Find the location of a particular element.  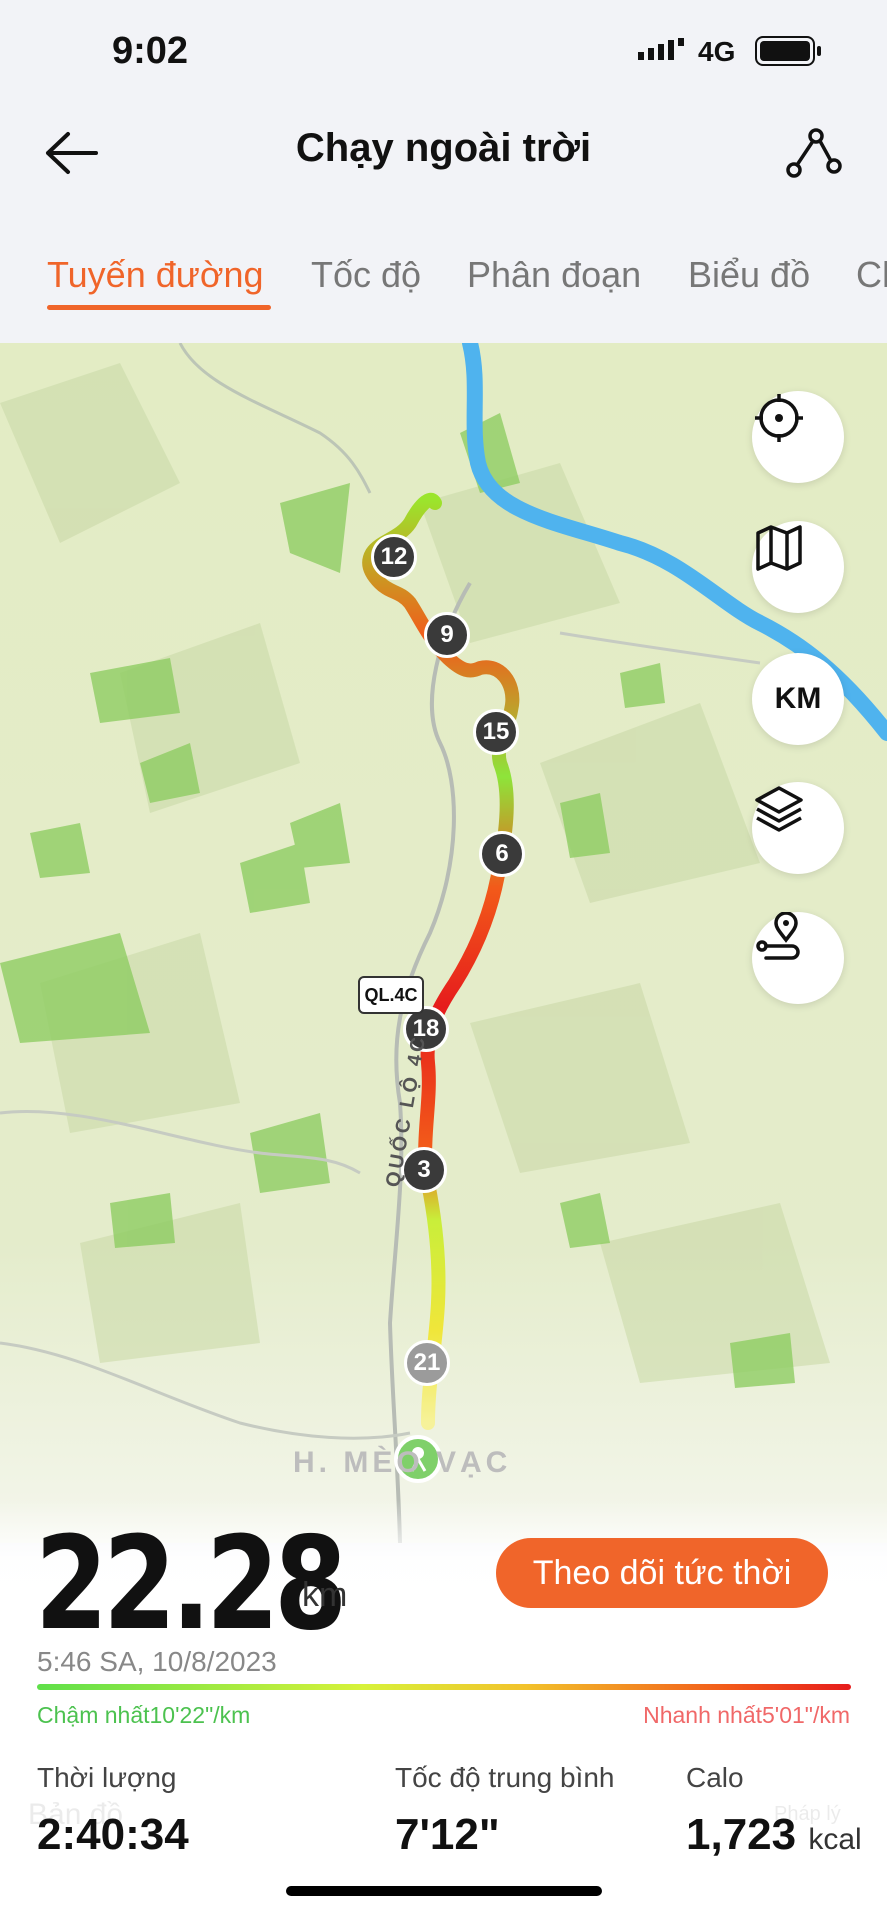

route-share-icon is located at coordinates (813, 151).